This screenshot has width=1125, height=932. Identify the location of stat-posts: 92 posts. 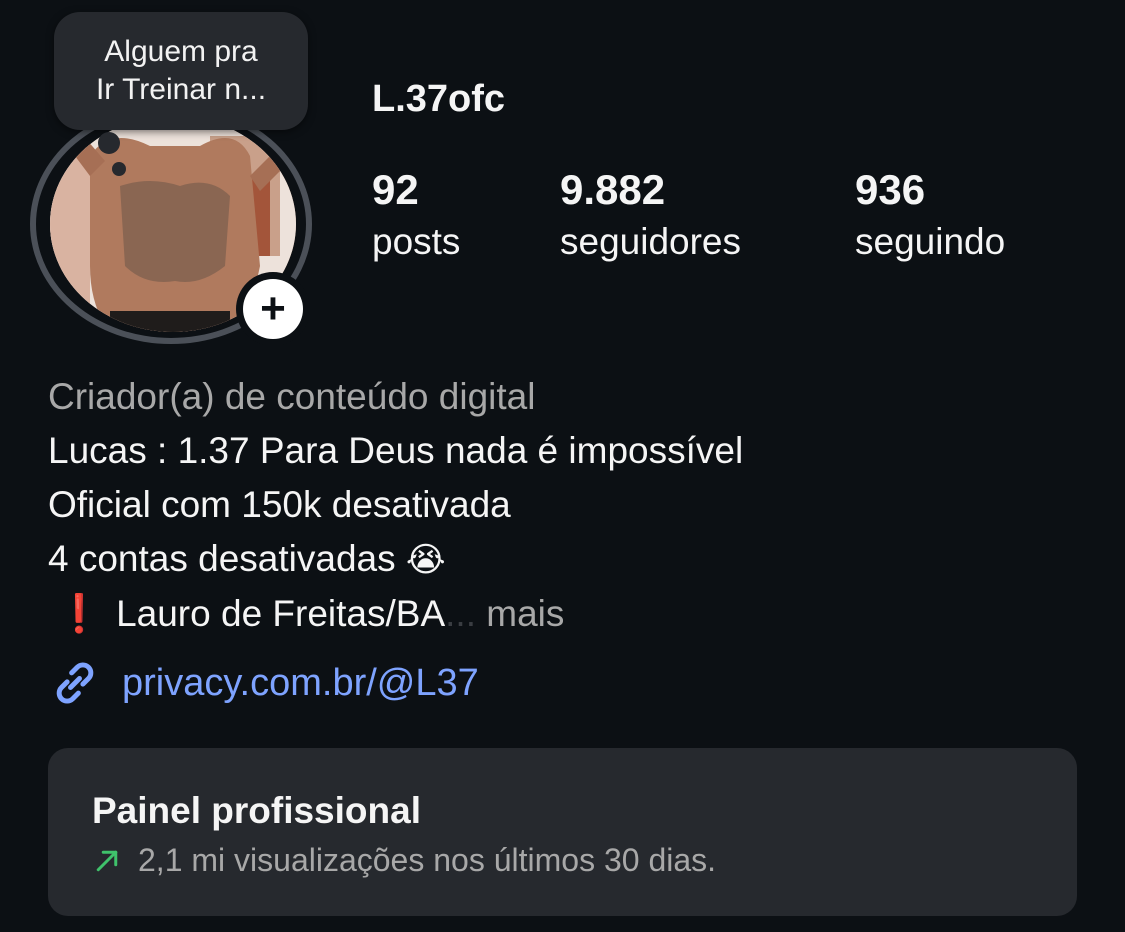
(416, 216).